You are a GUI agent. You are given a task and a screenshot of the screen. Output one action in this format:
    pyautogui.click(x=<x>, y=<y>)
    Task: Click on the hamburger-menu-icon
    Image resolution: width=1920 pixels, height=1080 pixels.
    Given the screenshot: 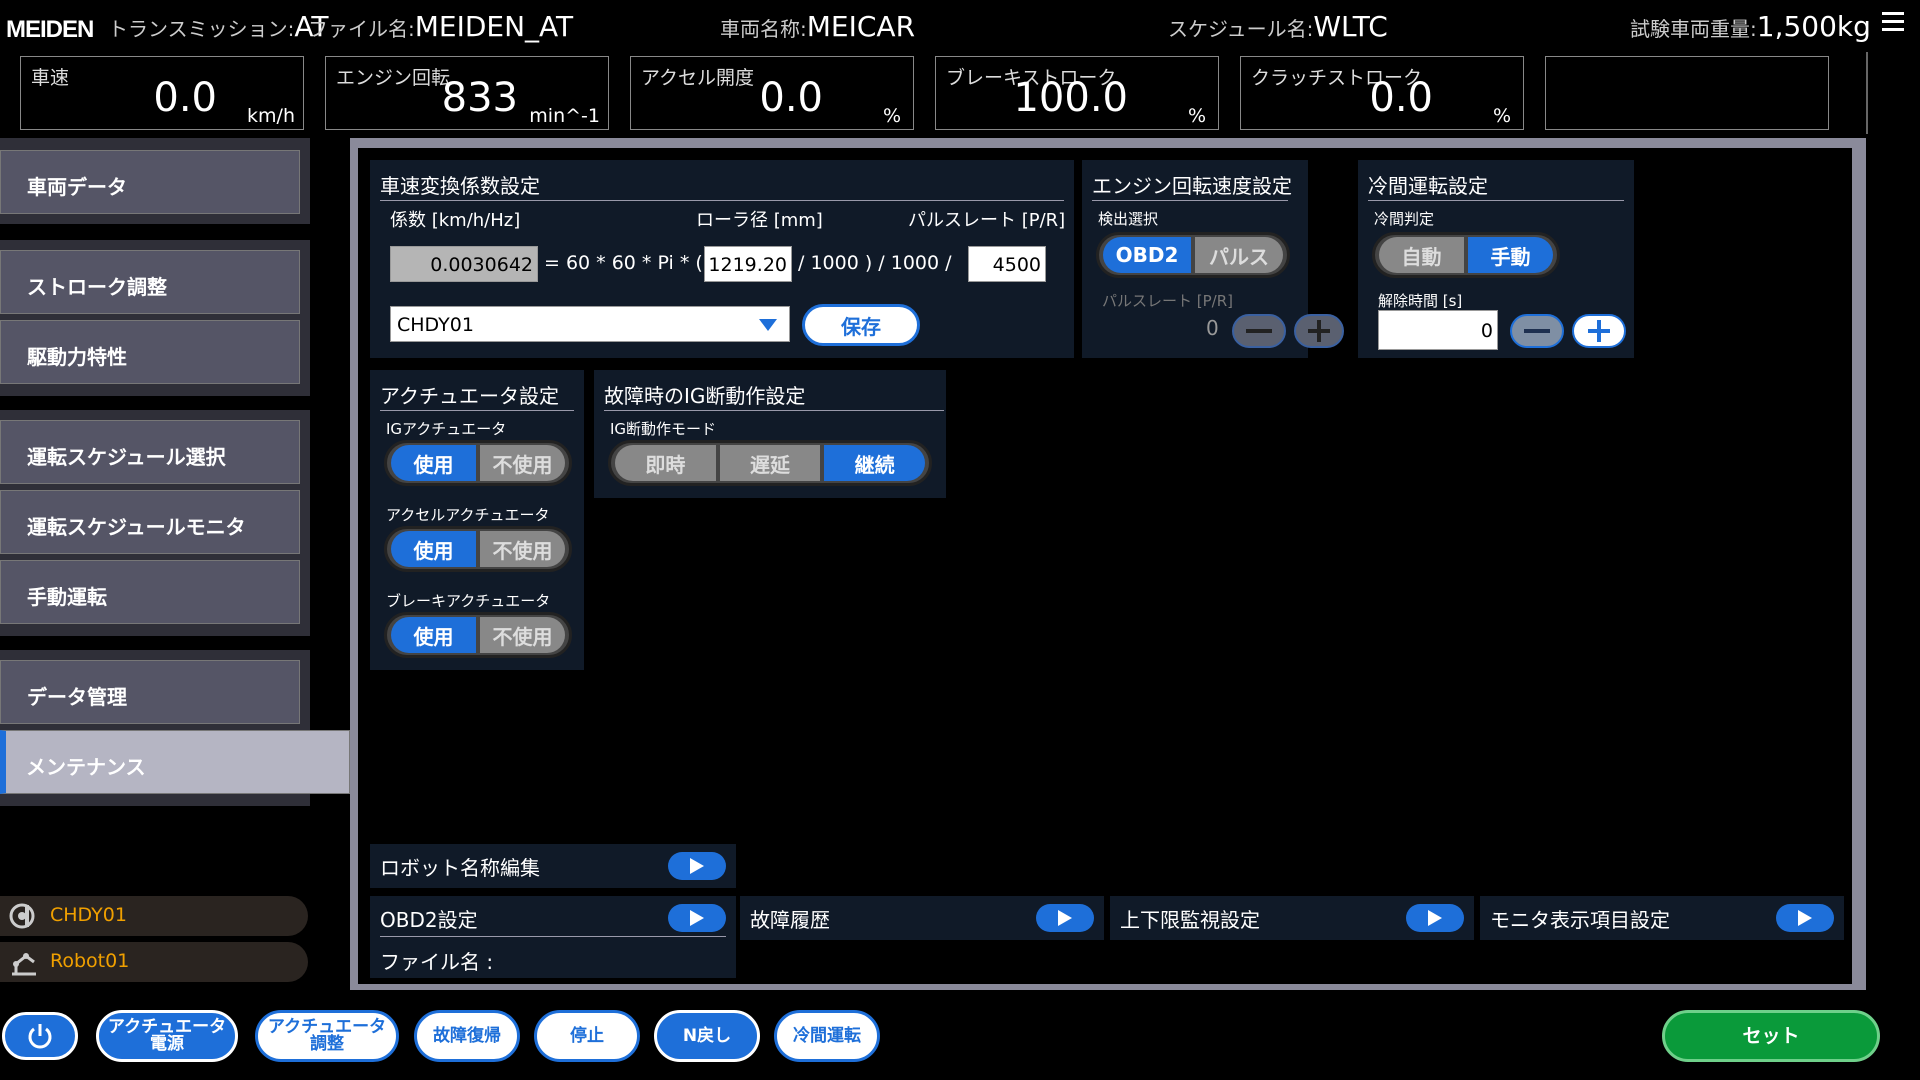 What is the action you would take?
    pyautogui.click(x=1893, y=22)
    